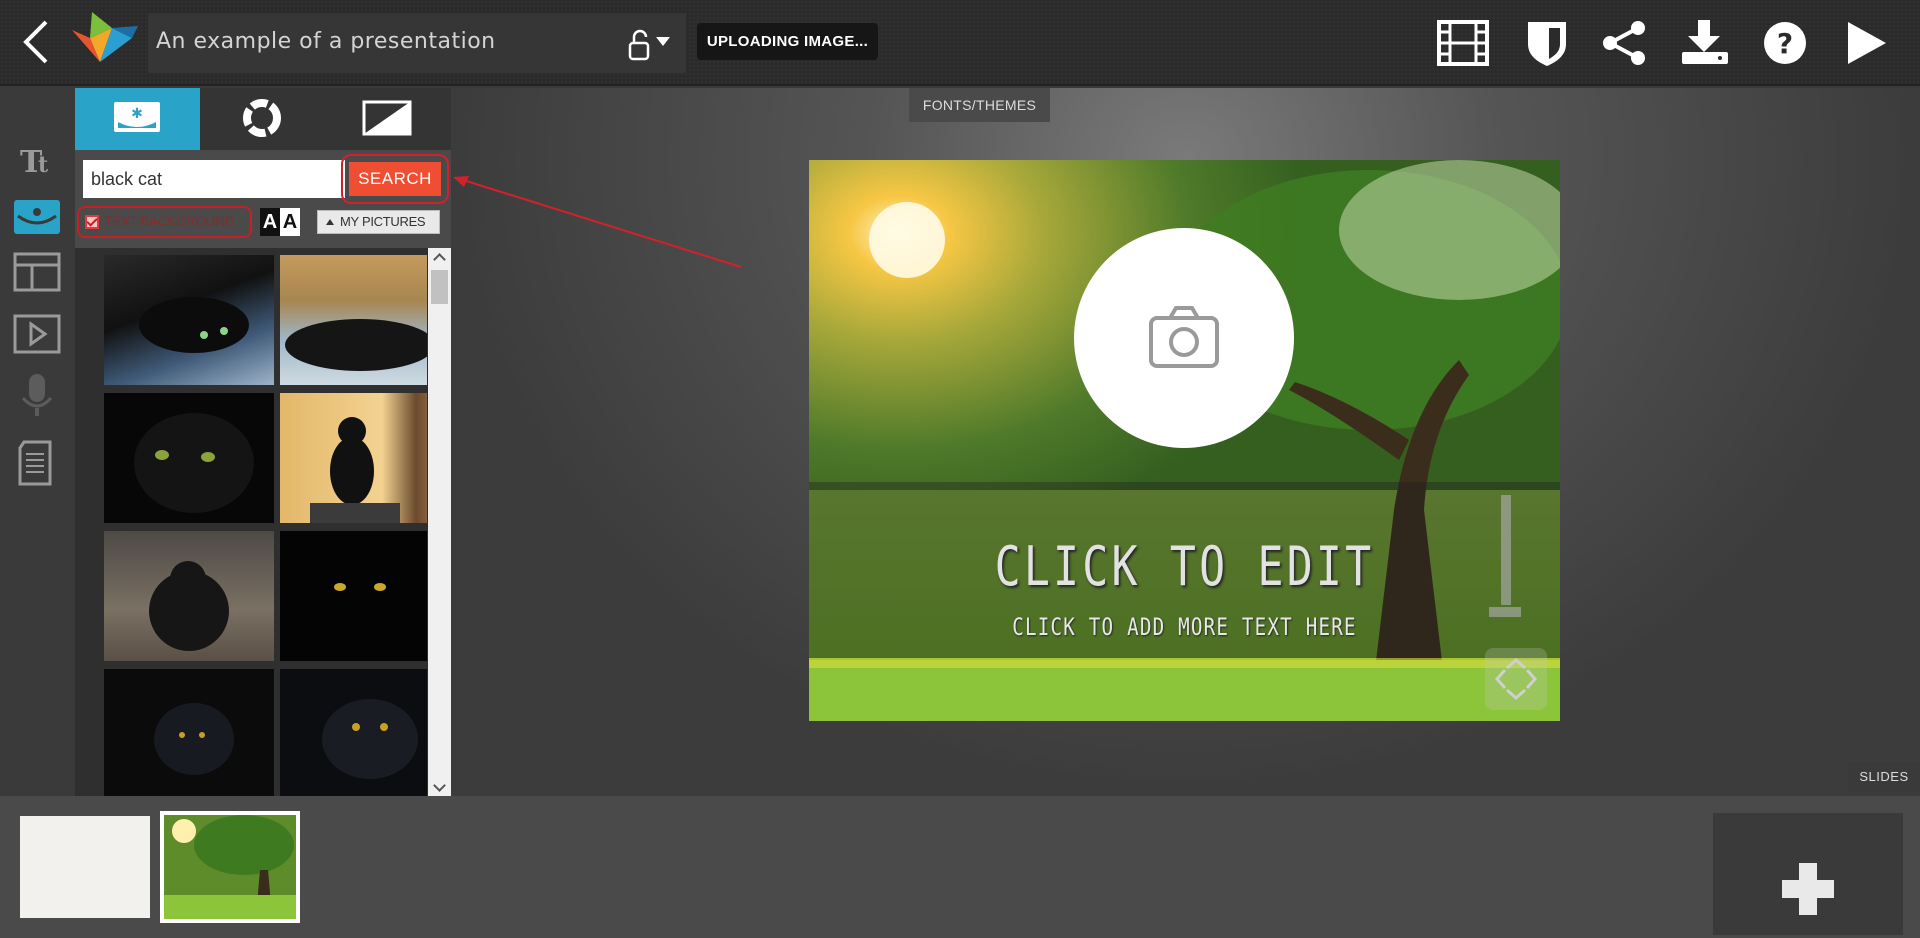  Describe the element at coordinates (1184, 566) in the screenshot. I see `slide-title: CLICK TO EDIT` at that location.